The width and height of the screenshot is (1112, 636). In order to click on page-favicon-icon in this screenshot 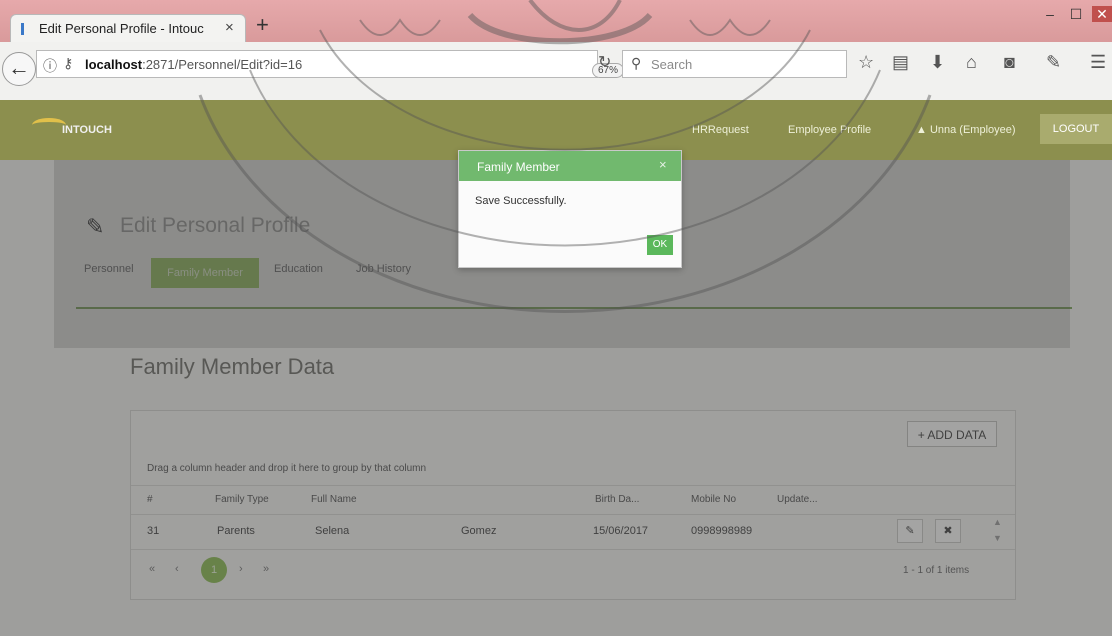, I will do `click(27, 29)`.